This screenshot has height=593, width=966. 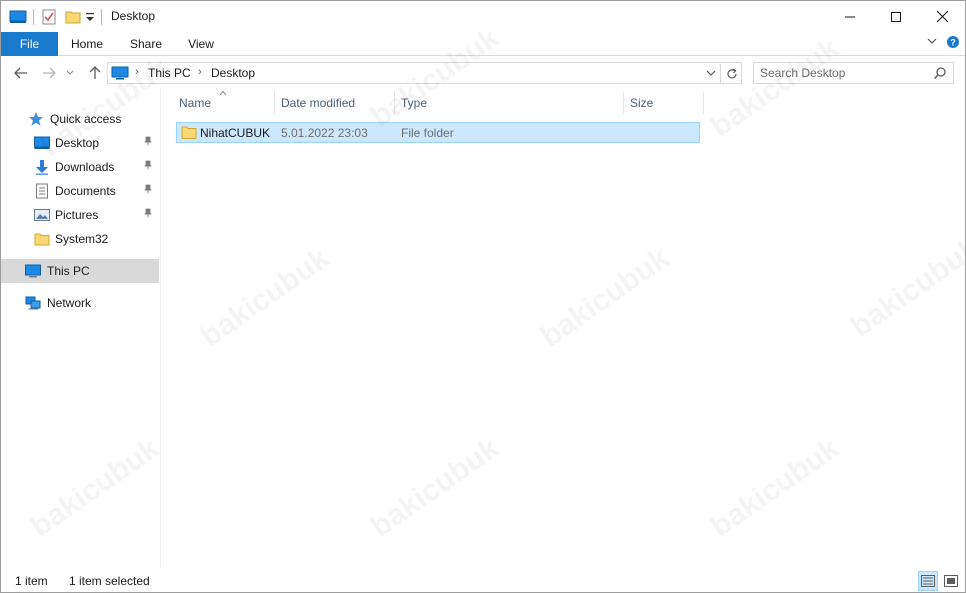 I want to click on sidebar-item-label: Documents, so click(x=85, y=191).